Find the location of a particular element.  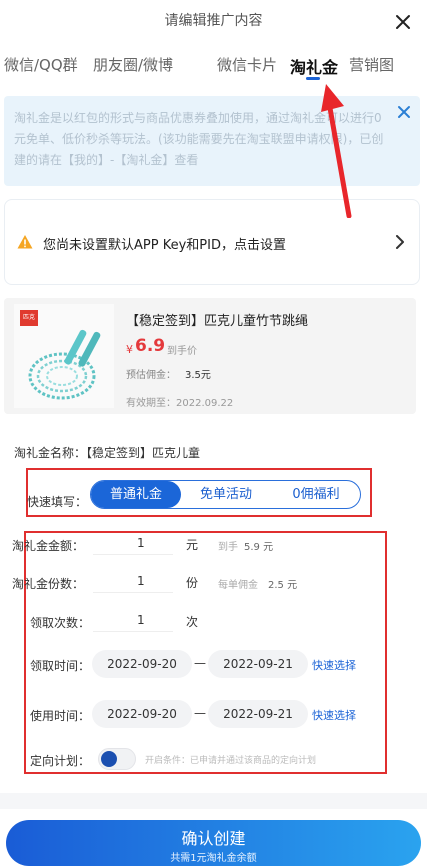

confirm-create-button: 确认创建 共需1元淘礼金余额 is located at coordinates (213, 843).